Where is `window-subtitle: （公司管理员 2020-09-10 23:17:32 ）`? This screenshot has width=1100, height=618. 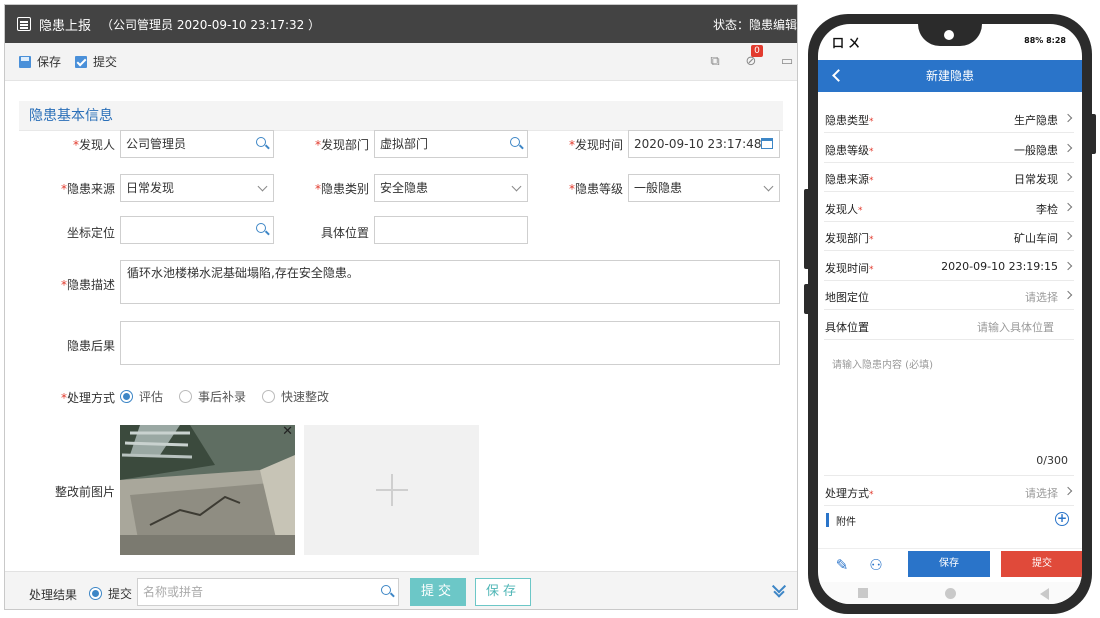 window-subtitle: （公司管理员 2020-09-10 23:17:32 ） is located at coordinates (211, 24).